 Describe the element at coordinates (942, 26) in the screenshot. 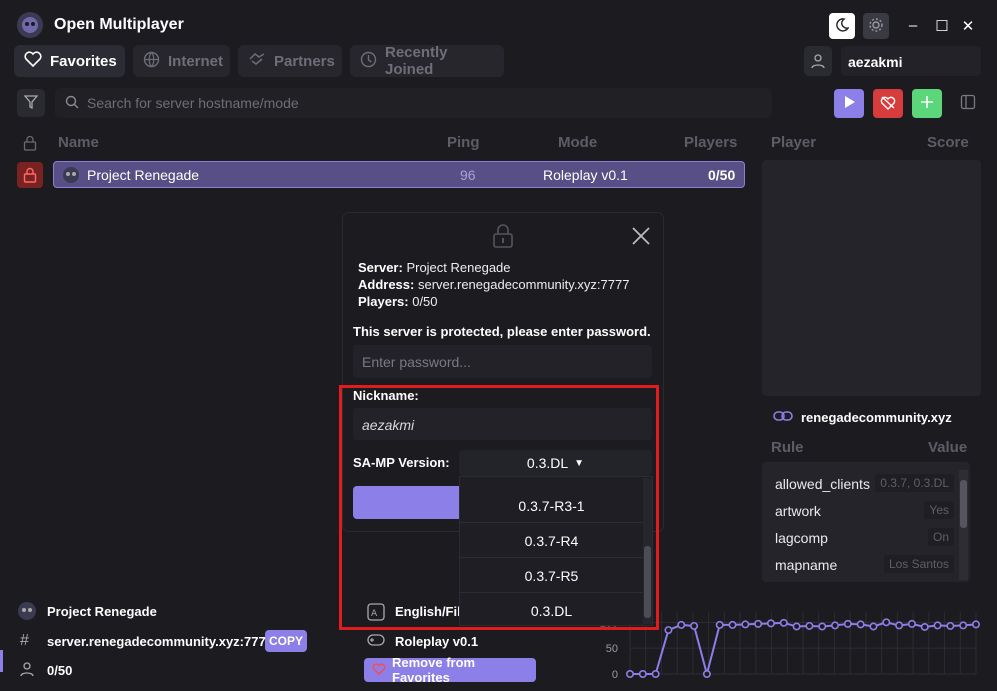

I see `maximize-button: ☐` at that location.